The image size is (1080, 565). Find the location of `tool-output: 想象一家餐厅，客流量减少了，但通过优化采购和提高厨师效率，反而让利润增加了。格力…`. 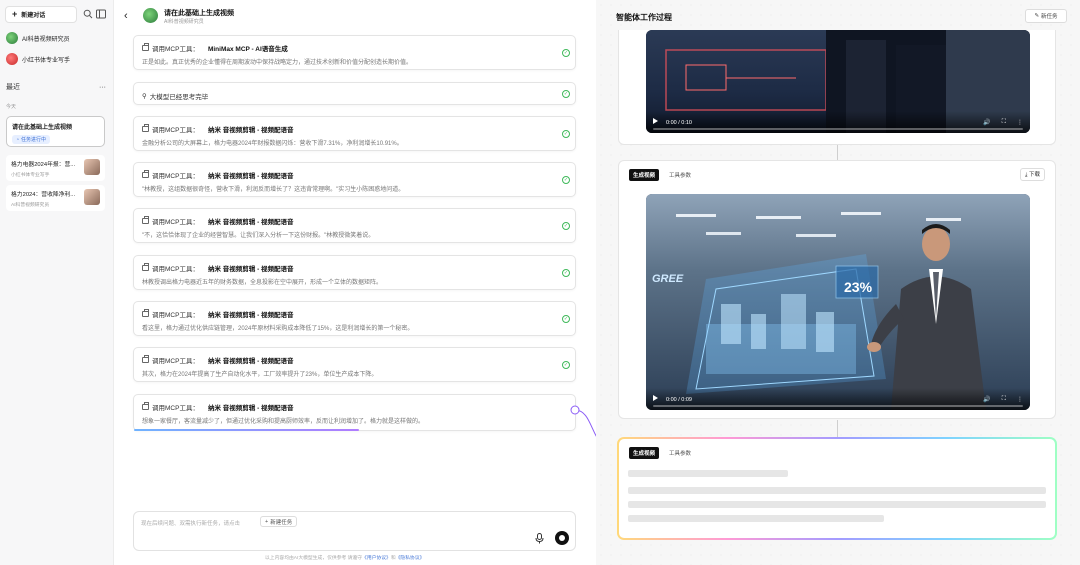

tool-output: 想象一家餐厅，客流量减少了，但通过优化采购和提高厨师效率，反而让利润增加了。格力… is located at coordinates (283, 422).